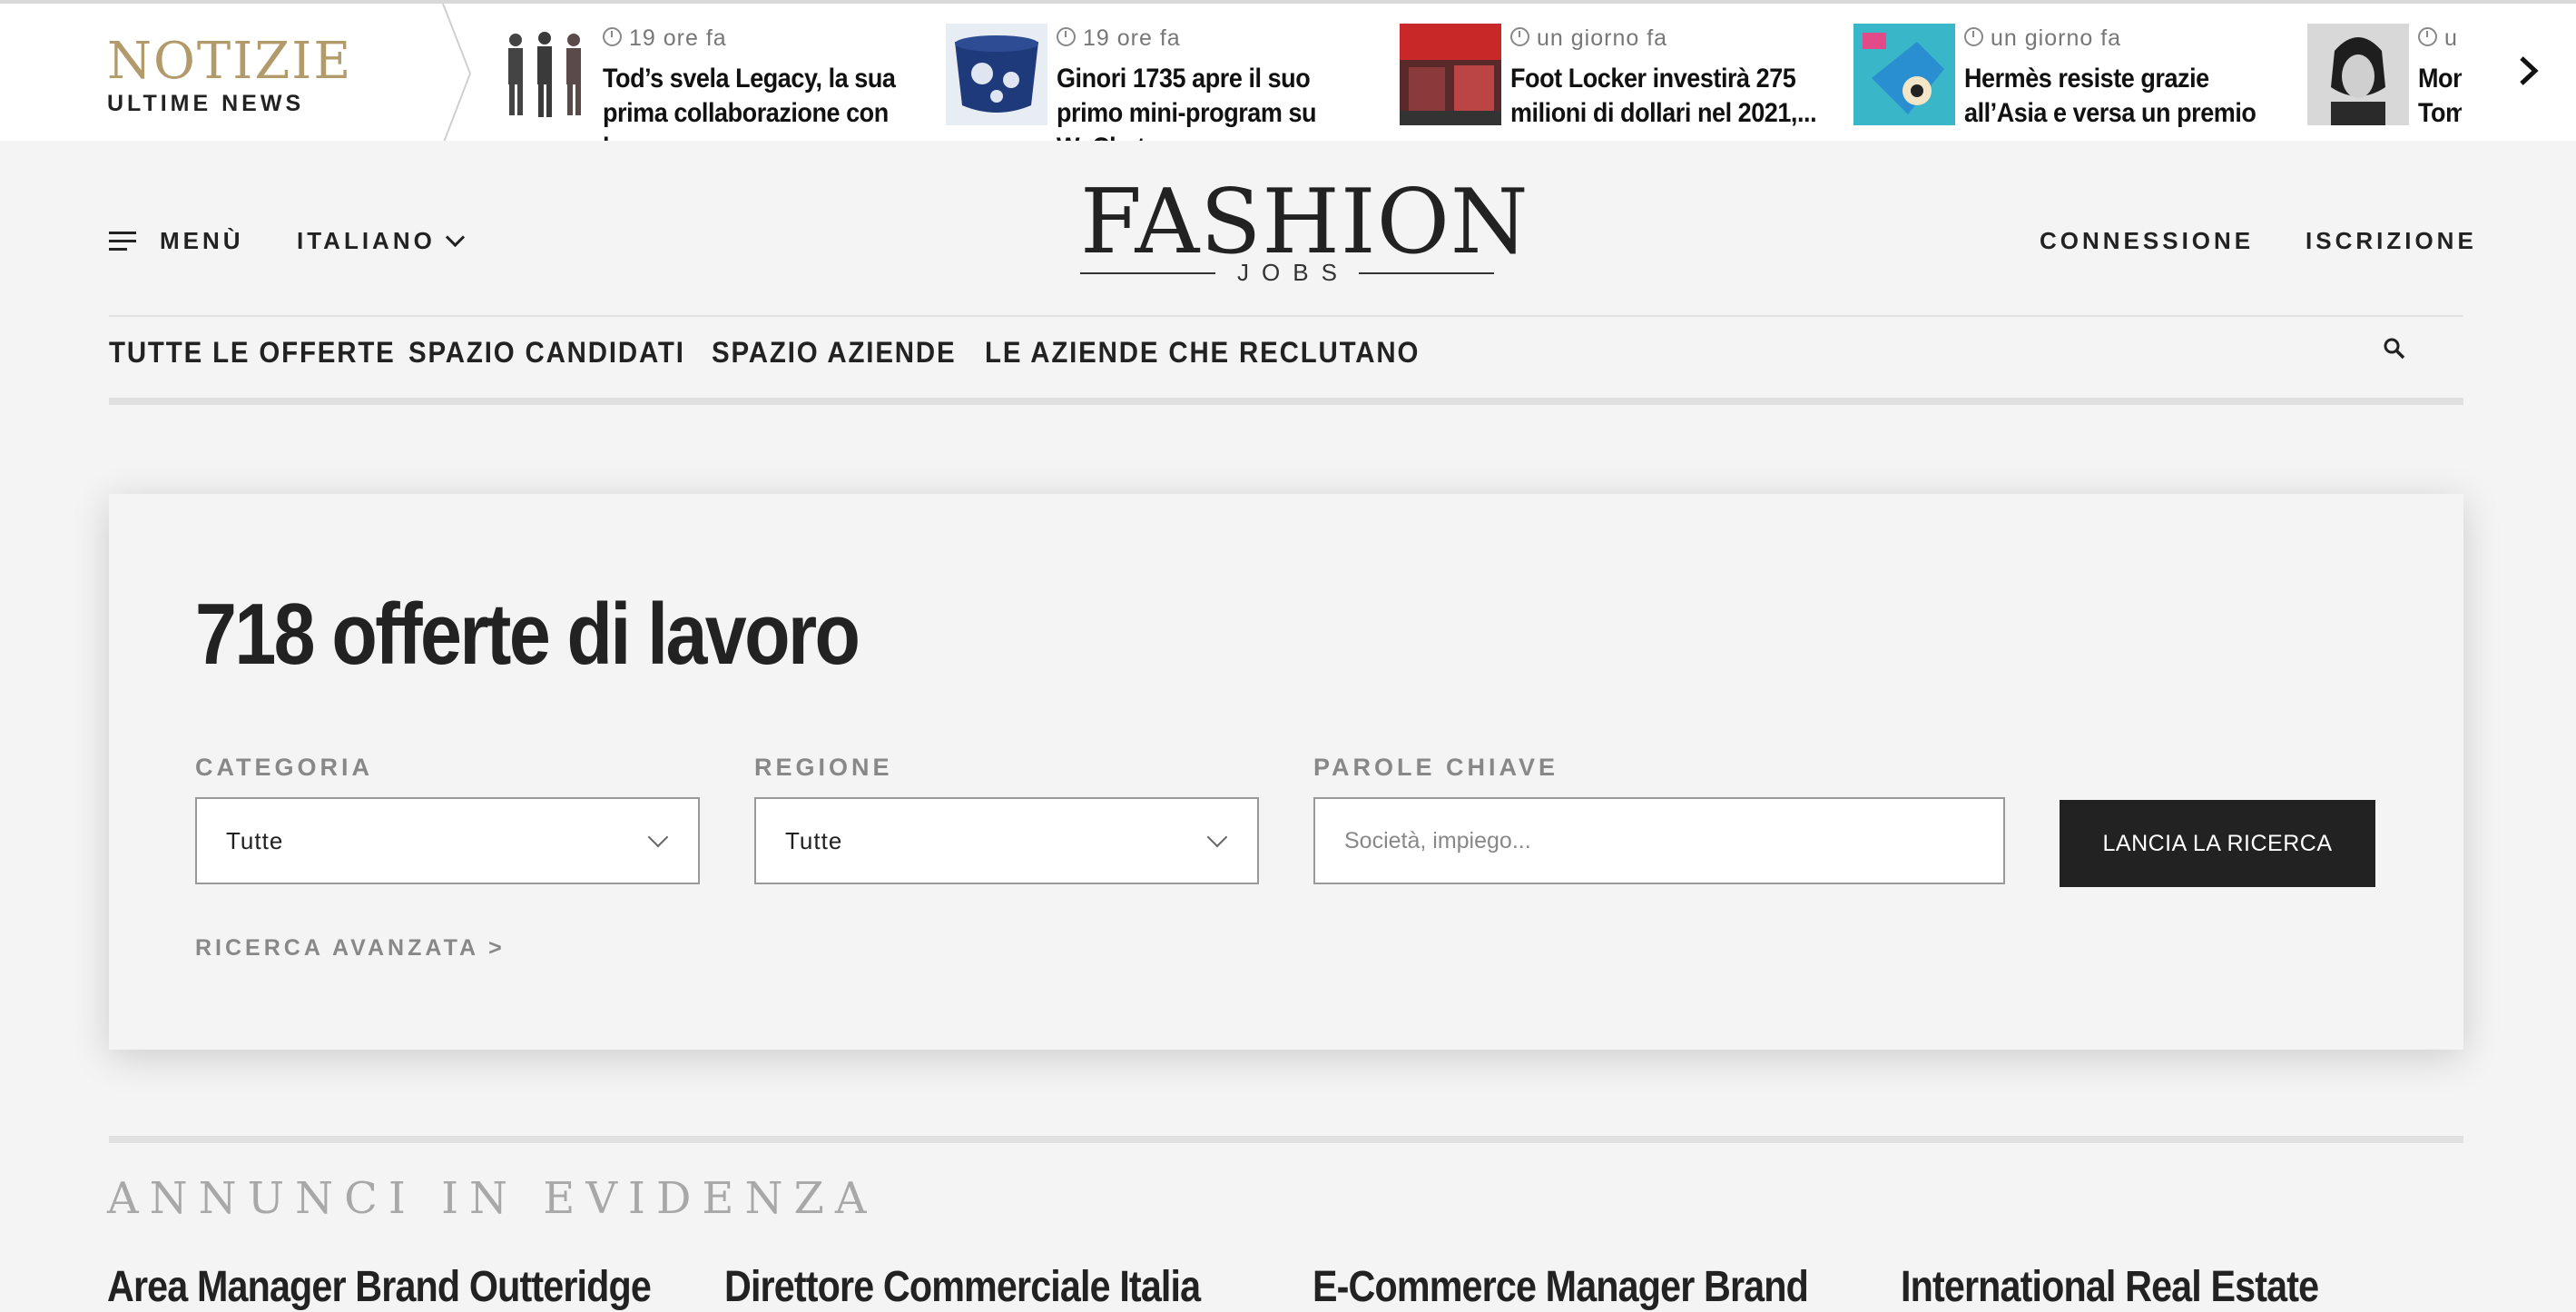 Image resolution: width=2576 pixels, height=1312 pixels. I want to click on news-item: u Mon Tom, so click(2384, 76).